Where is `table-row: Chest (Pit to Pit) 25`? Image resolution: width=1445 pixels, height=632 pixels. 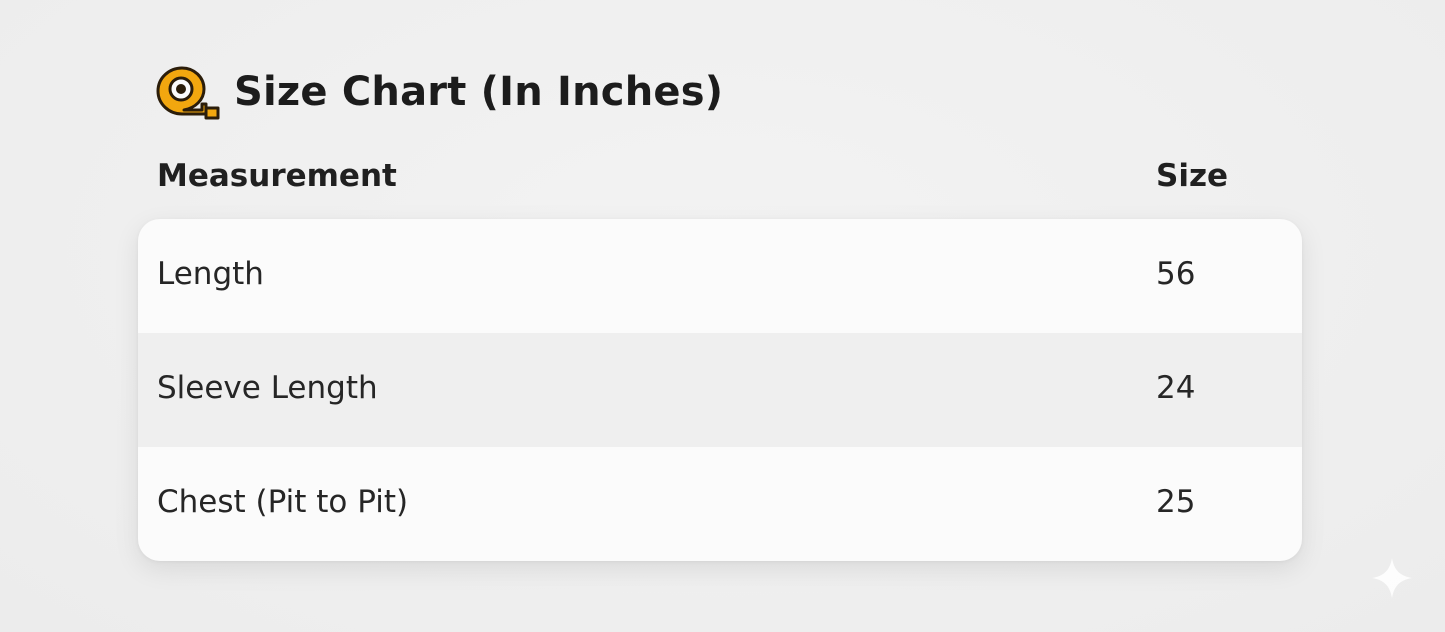 table-row: Chest (Pit to Pit) 25 is located at coordinates (720, 504).